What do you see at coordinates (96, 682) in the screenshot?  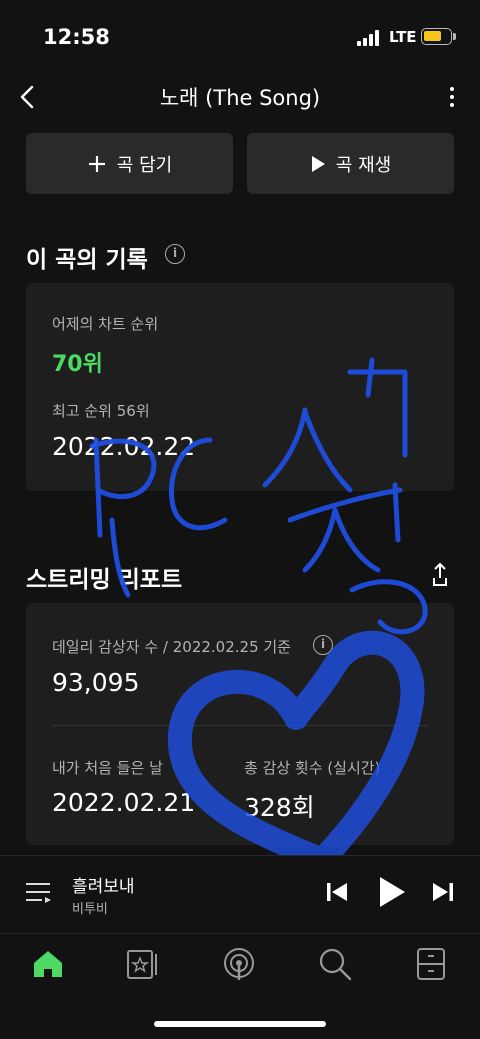 I see `daily-listeners-value: 93,095` at bounding box center [96, 682].